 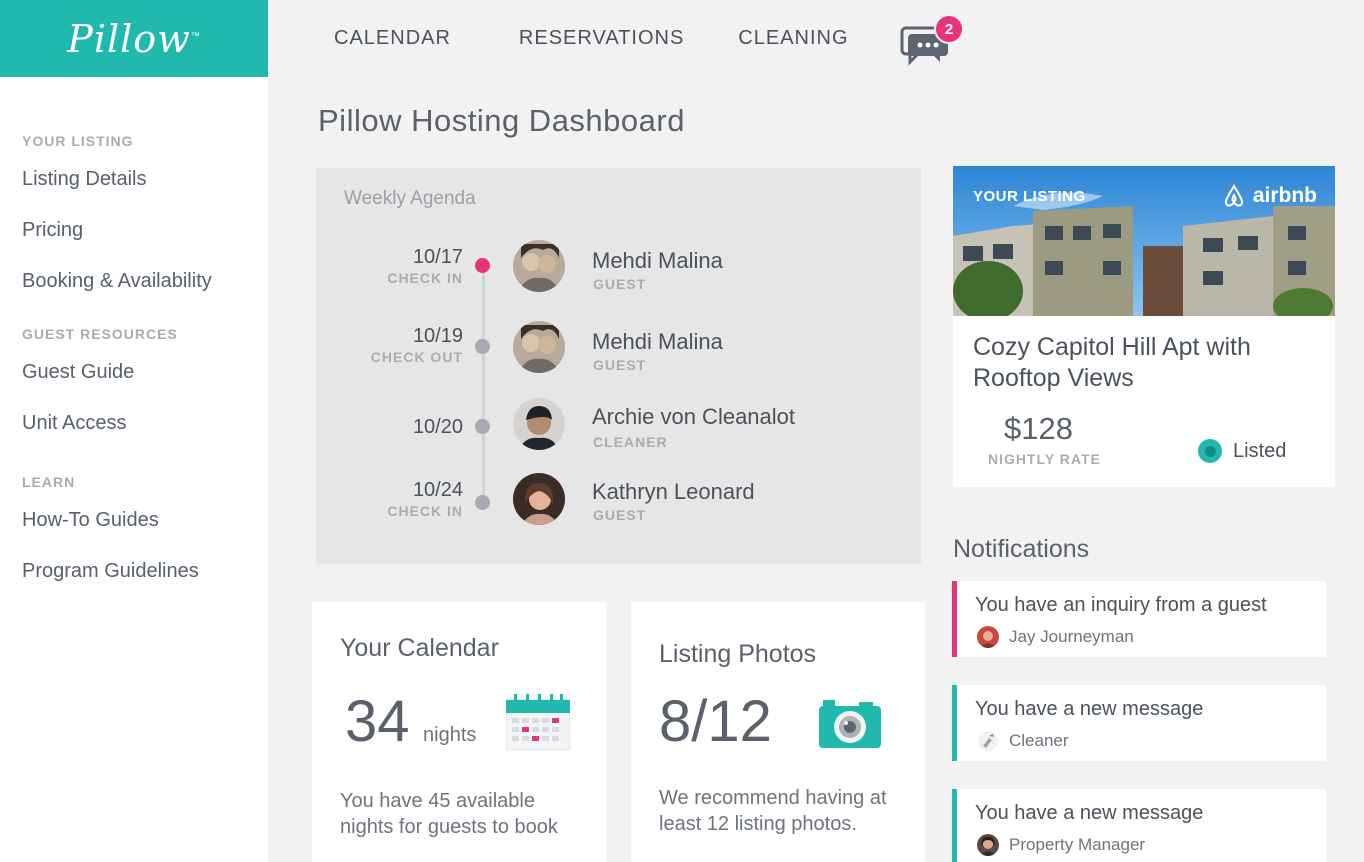 What do you see at coordinates (673, 491) in the screenshot?
I see `agenda-person-name: Kathryn Leonard` at bounding box center [673, 491].